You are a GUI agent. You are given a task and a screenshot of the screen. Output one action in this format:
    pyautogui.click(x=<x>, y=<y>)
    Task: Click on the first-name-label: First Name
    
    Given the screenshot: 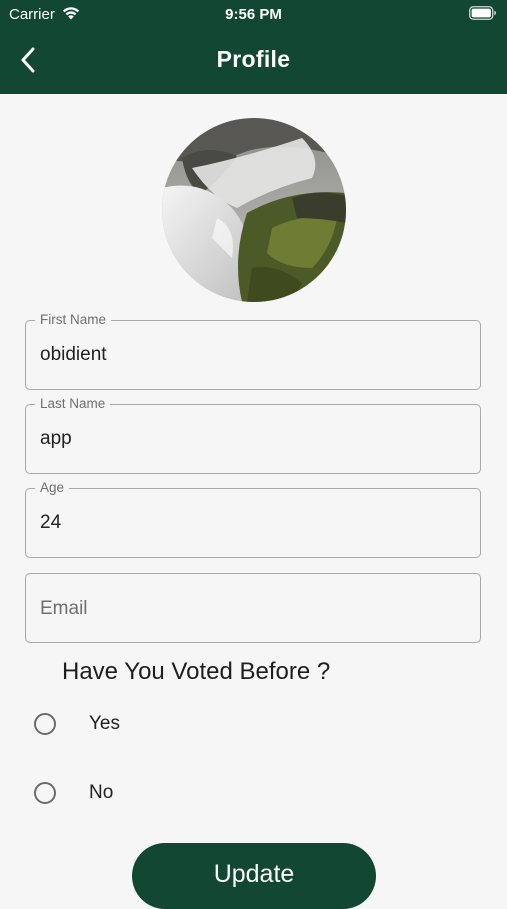 What is the action you would take?
    pyautogui.click(x=73, y=320)
    